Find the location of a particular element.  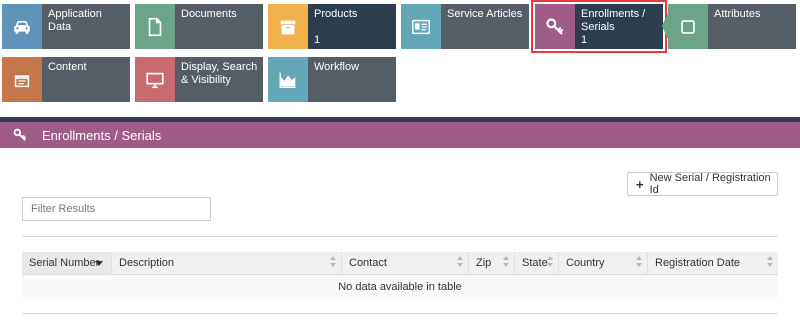

section-header-icon-wrap is located at coordinates (23, 135).